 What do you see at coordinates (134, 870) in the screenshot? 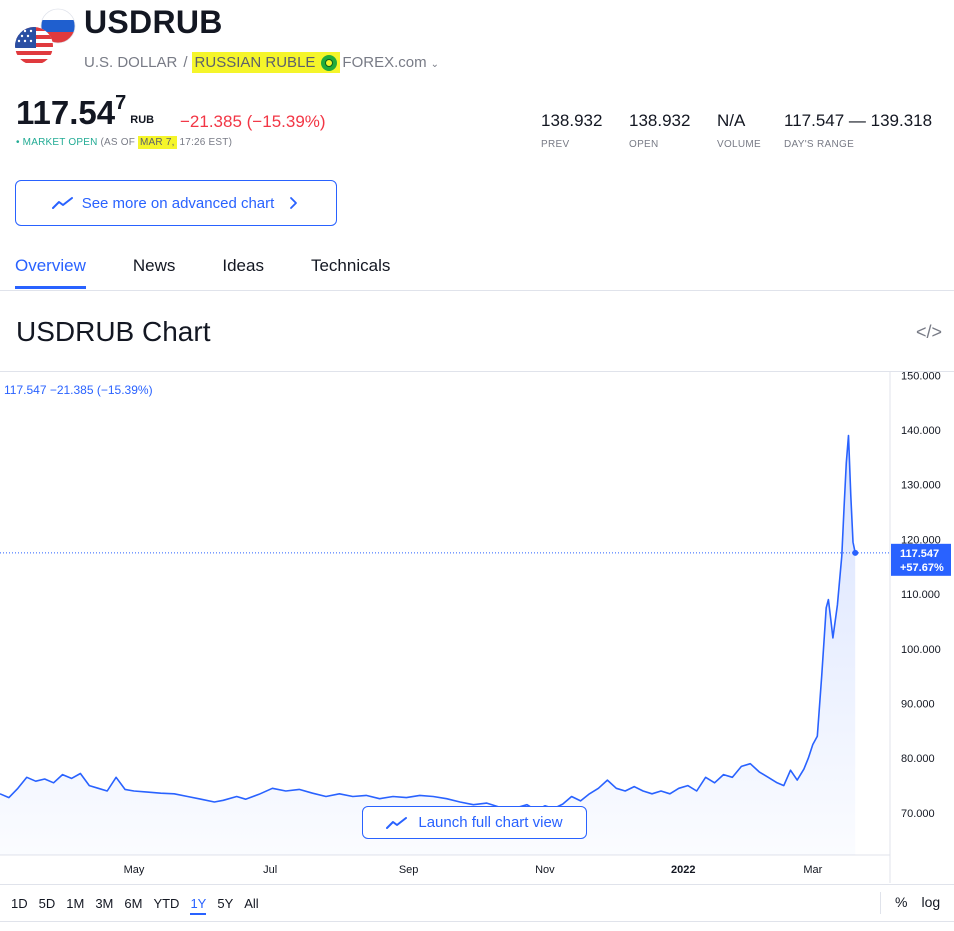
I see `x-tick-label: May` at bounding box center [134, 870].